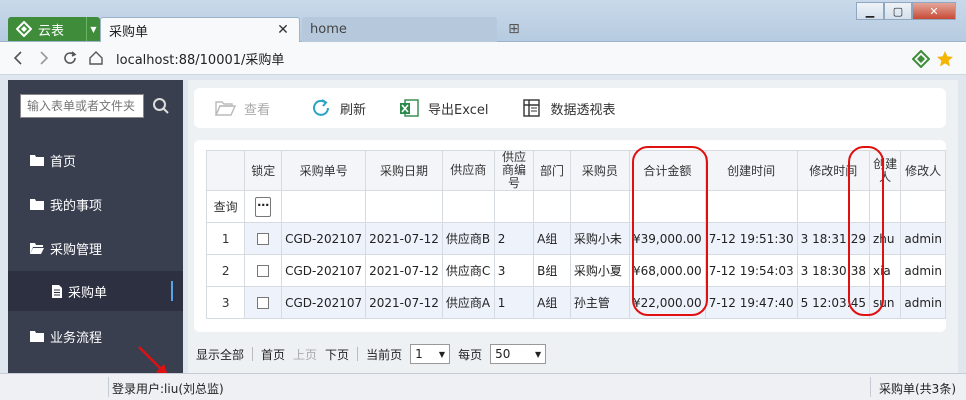 The height and width of the screenshot is (400, 966). Describe the element at coordinates (358, 354) in the screenshot. I see `divider` at that location.